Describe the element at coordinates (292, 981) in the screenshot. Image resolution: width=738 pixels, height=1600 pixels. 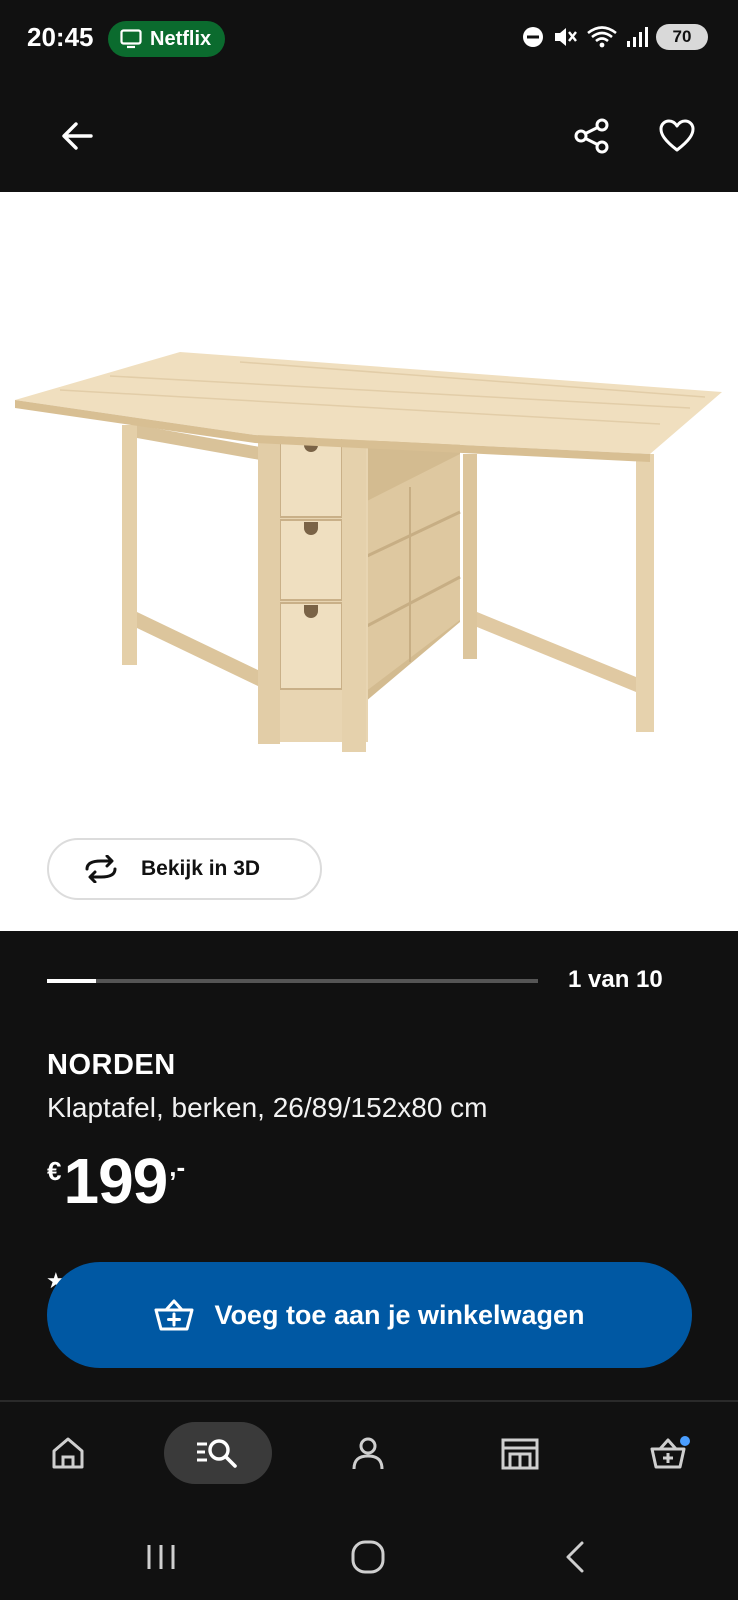
I see `gallery-progress-bar` at that location.